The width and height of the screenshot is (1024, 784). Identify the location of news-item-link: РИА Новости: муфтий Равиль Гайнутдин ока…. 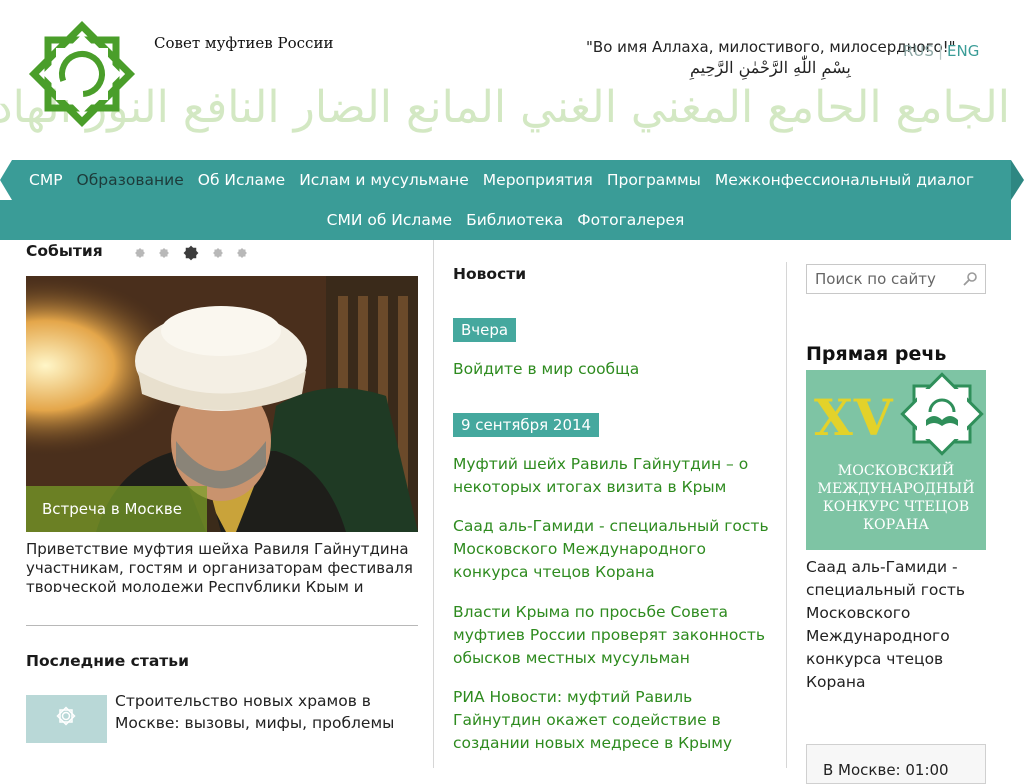
(617, 720).